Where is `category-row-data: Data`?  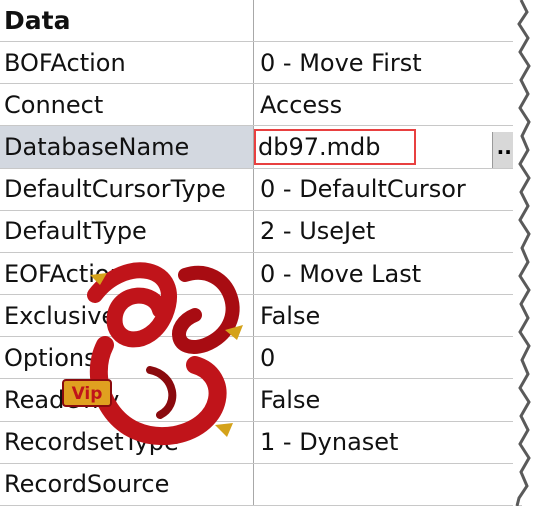 category-row-data: Data is located at coordinates (261, 21).